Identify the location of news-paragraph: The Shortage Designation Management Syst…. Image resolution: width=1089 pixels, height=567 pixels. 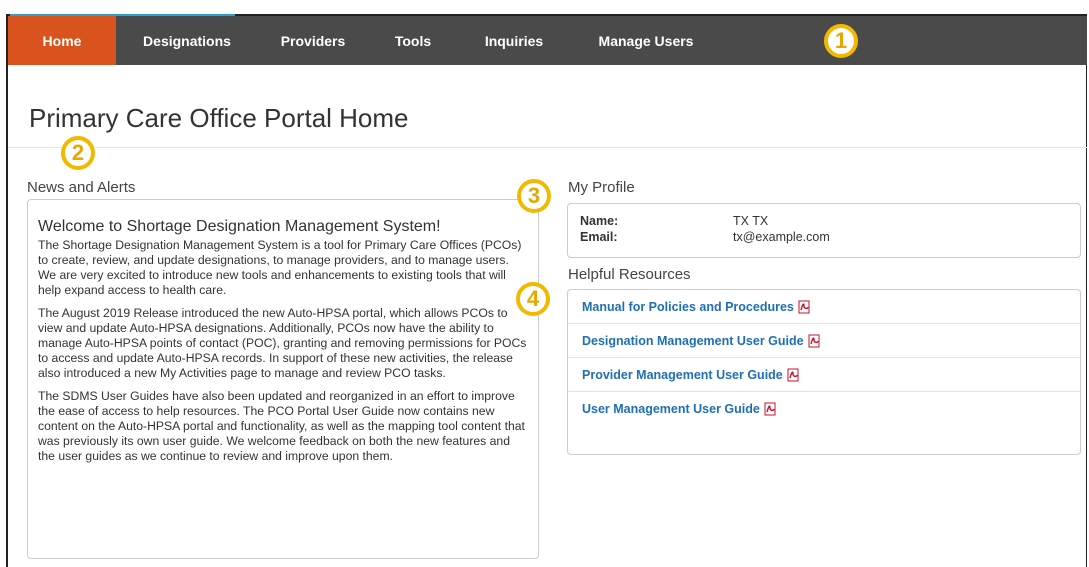
(280, 267).